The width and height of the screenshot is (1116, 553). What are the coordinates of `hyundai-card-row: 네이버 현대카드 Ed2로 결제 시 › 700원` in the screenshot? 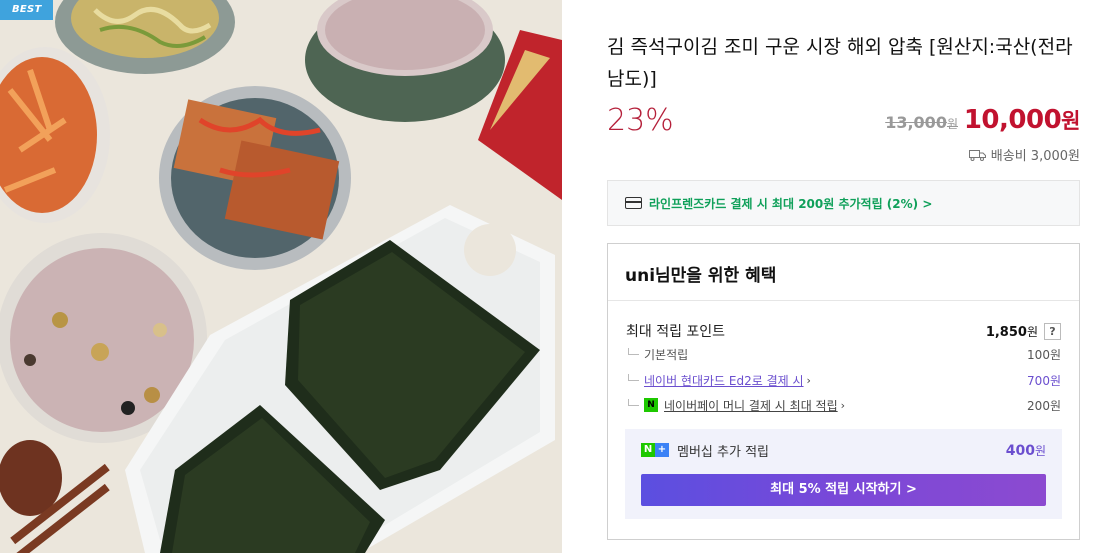 It's located at (844, 380).